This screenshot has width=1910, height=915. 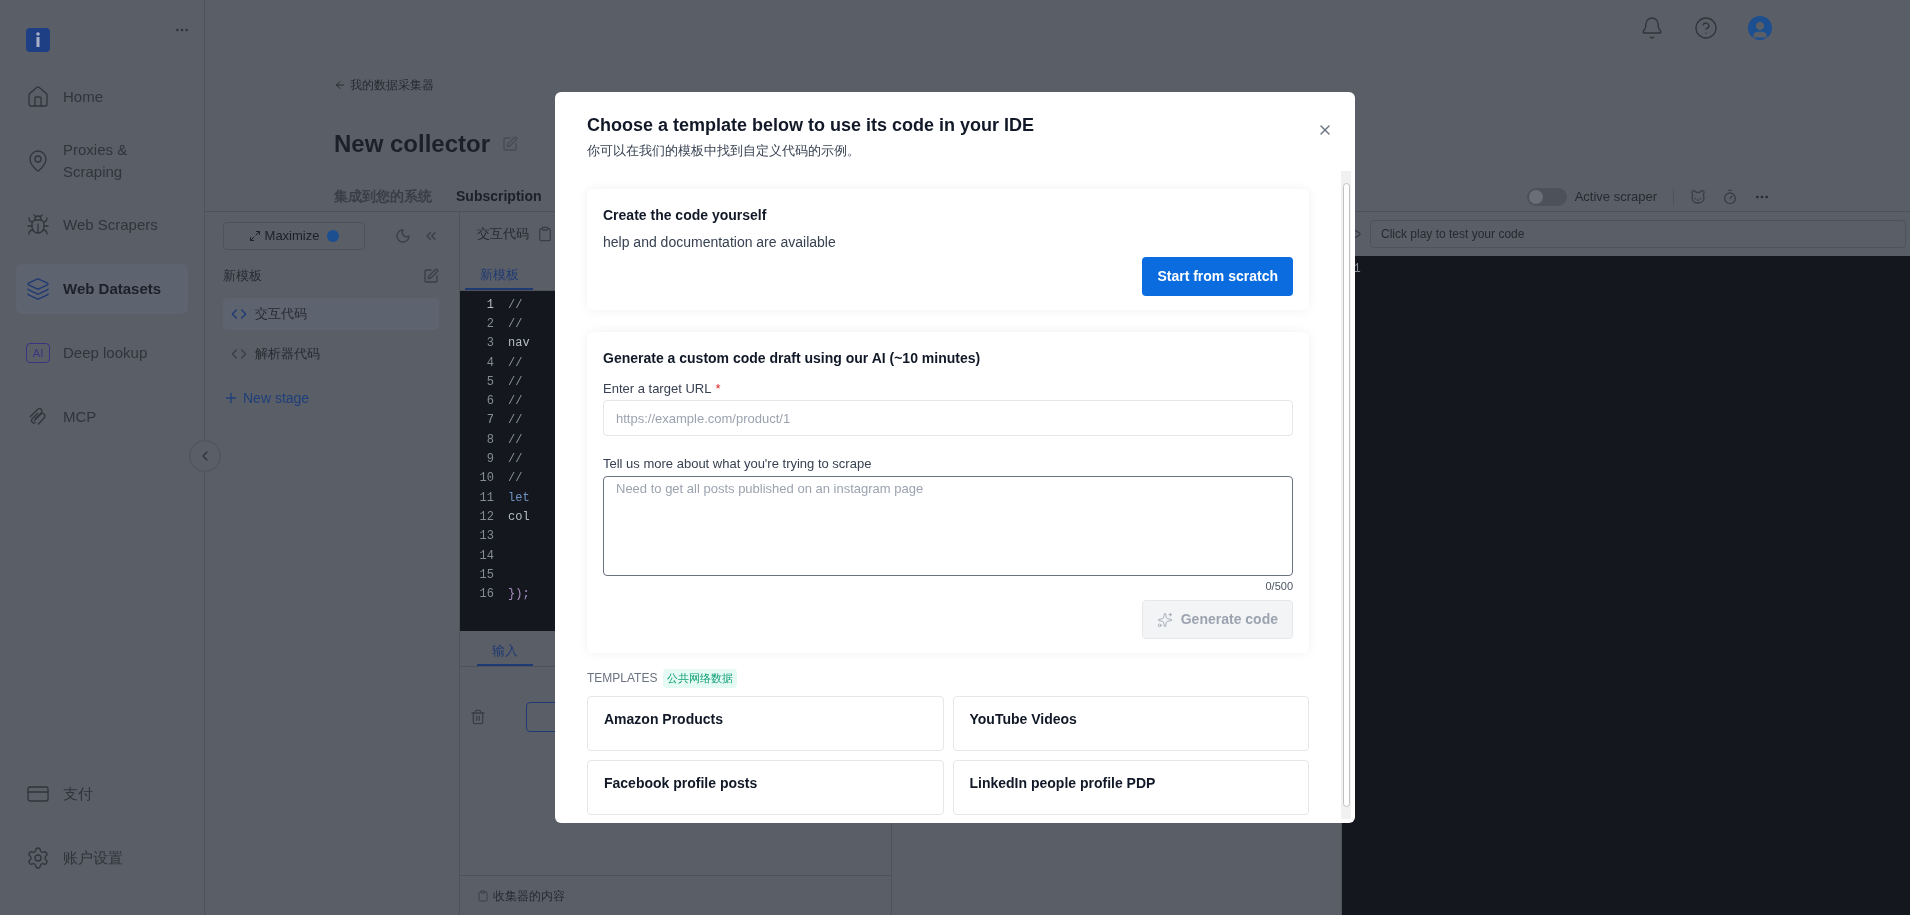 What do you see at coordinates (266, 398) in the screenshot?
I see `new-stage-button: New stage` at bounding box center [266, 398].